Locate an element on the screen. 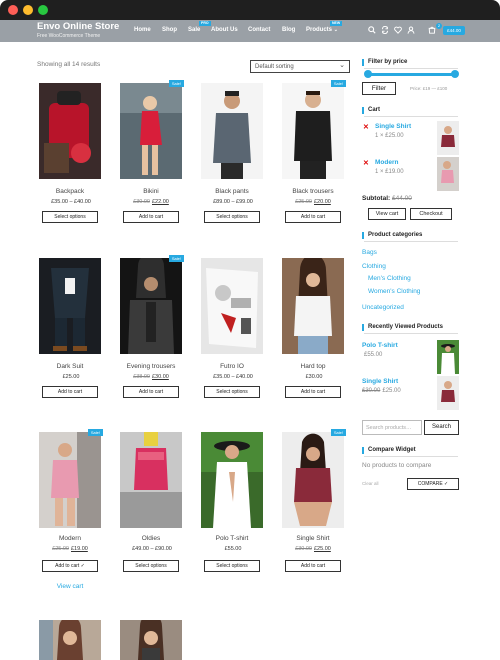 This screenshot has height=660, width=500. nav-item-blog: Blog is located at coordinates (288, 30).